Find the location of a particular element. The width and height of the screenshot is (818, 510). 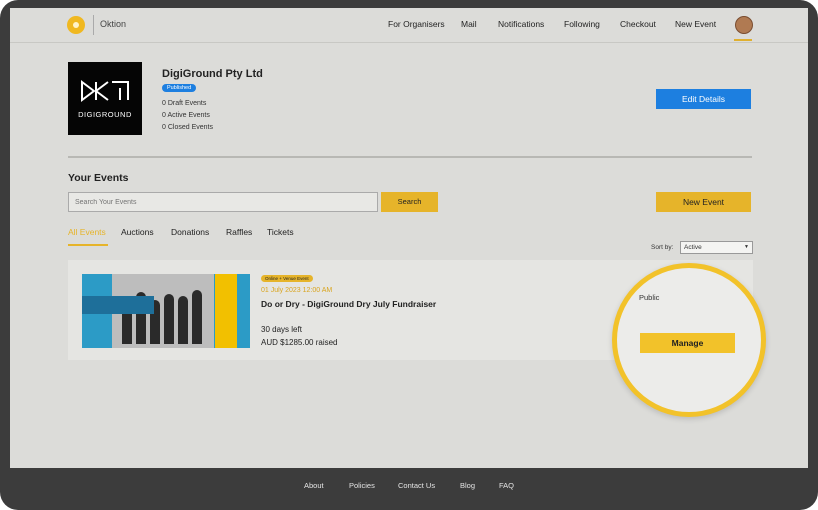

footer: About Policies Contact Us Blog FAQ is located at coordinates (409, 485).